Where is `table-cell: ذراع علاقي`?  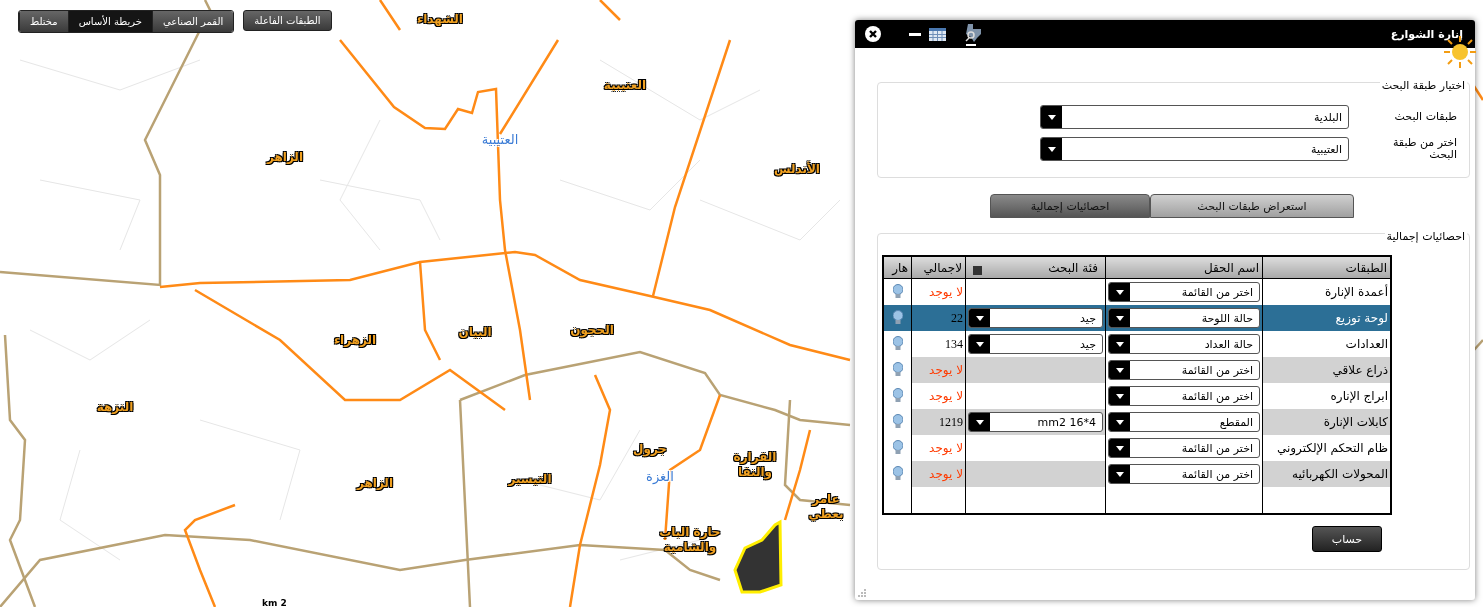
table-cell: ذراع علاقي is located at coordinates (1360, 370).